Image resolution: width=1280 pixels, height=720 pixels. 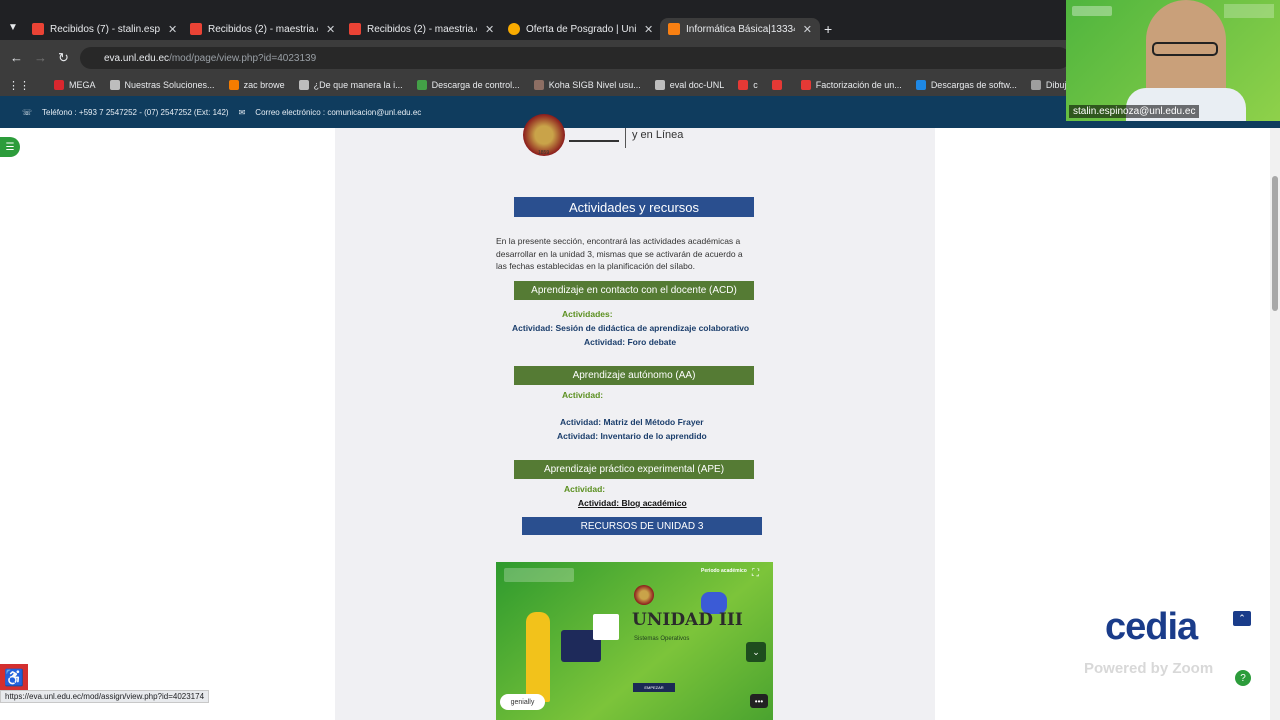 What do you see at coordinates (242, 112) in the screenshot?
I see `mail-icon: ✉` at bounding box center [242, 112].